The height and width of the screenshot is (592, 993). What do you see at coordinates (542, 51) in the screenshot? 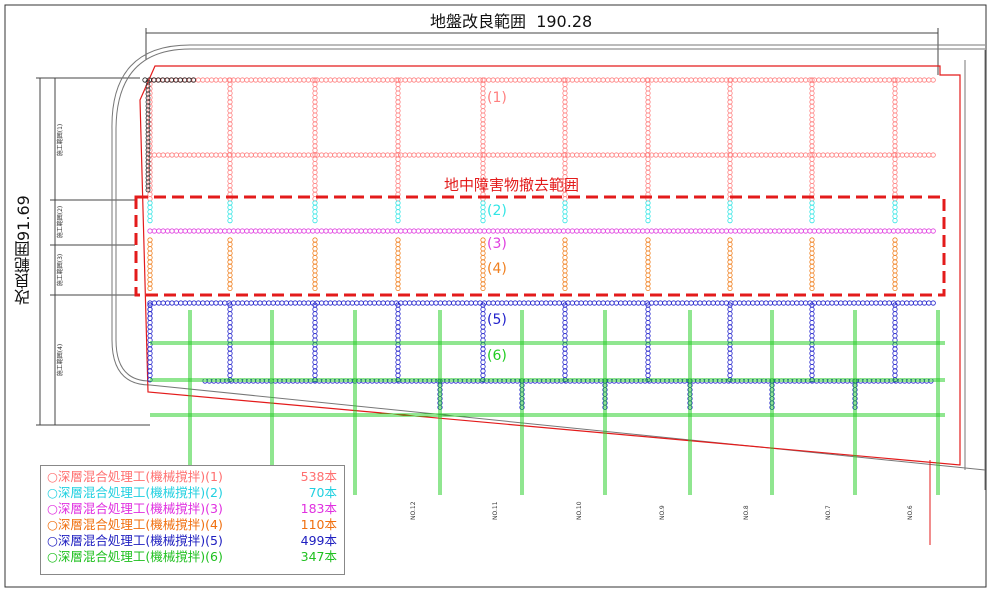
I see `width-dimension` at bounding box center [542, 51].